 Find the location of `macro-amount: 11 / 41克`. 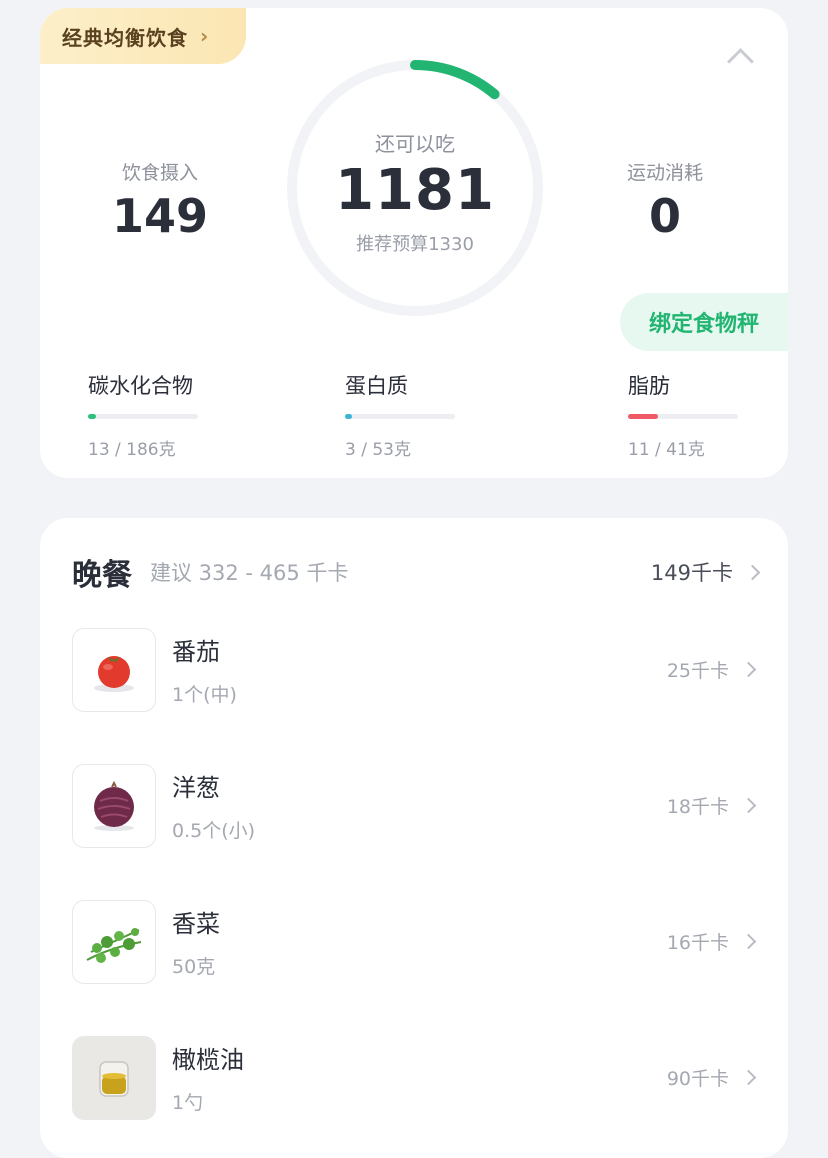

macro-amount: 11 / 41克 is located at coordinates (666, 450).